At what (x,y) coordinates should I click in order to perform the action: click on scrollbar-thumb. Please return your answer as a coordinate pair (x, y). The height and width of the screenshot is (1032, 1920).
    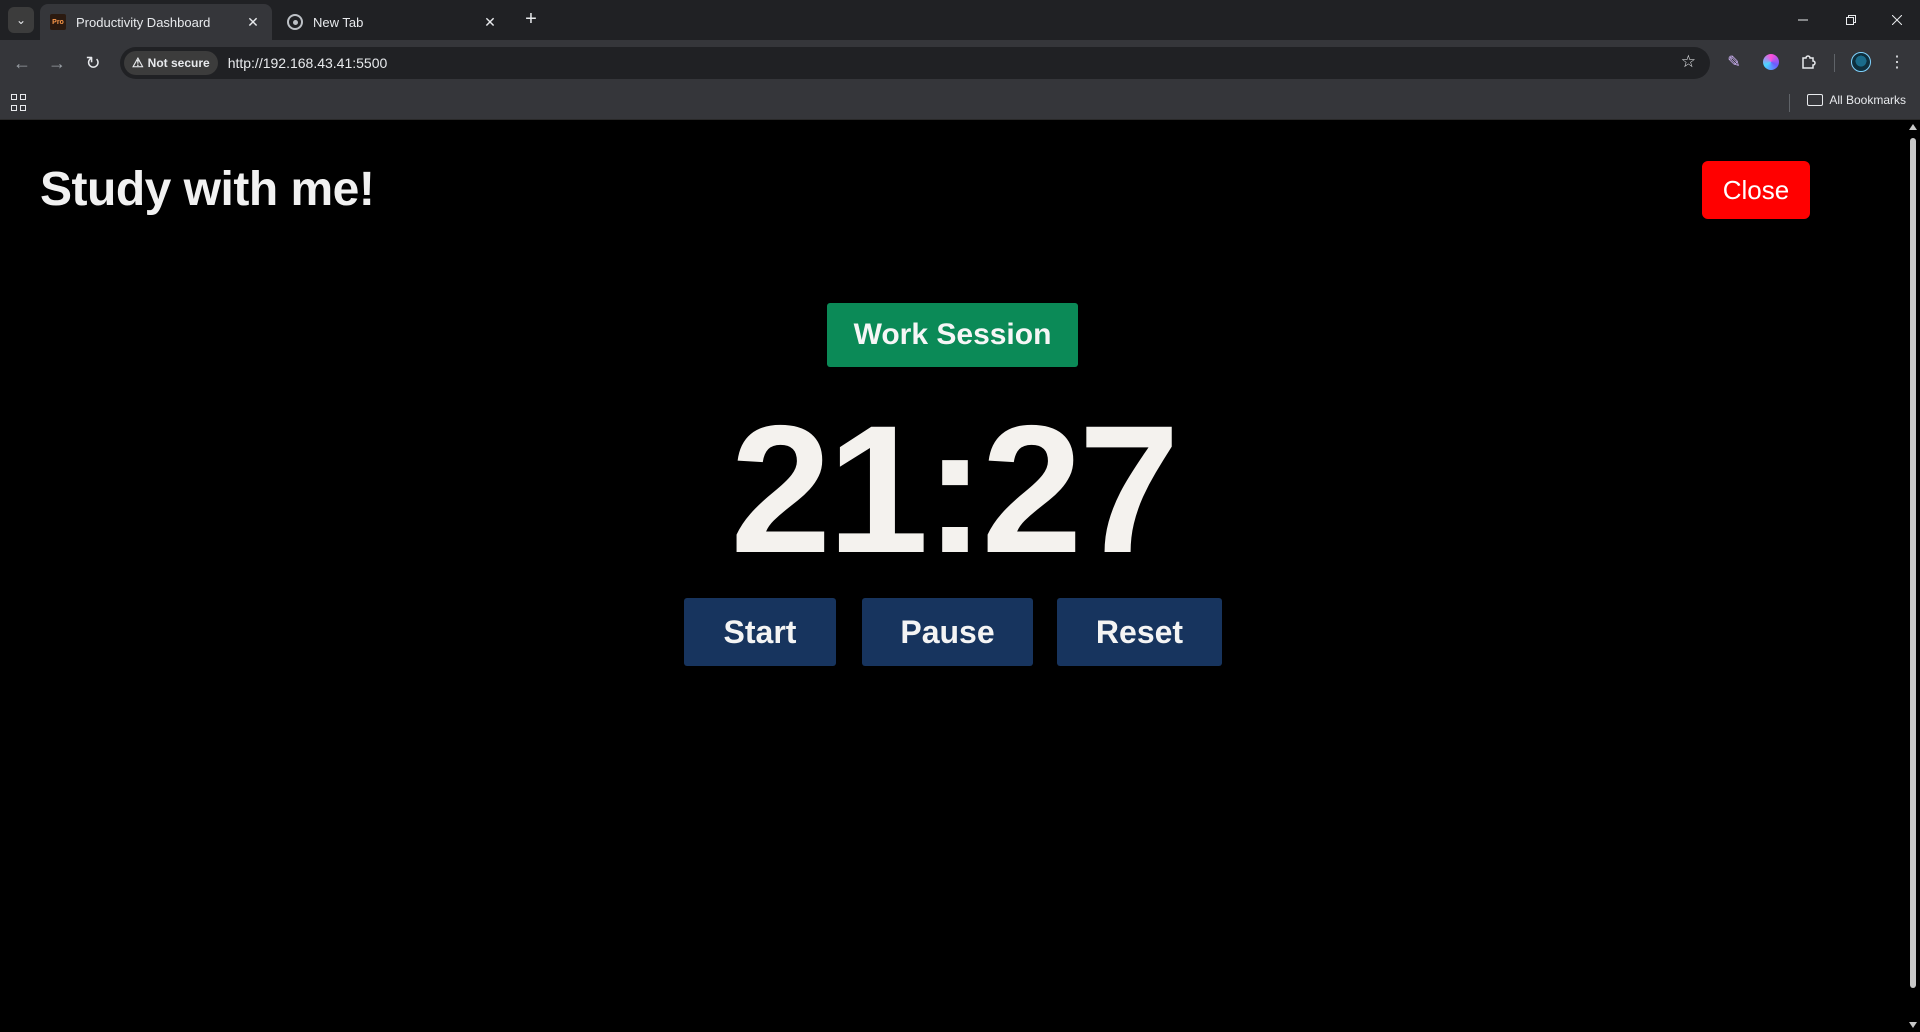
    Looking at the image, I should click on (1913, 563).